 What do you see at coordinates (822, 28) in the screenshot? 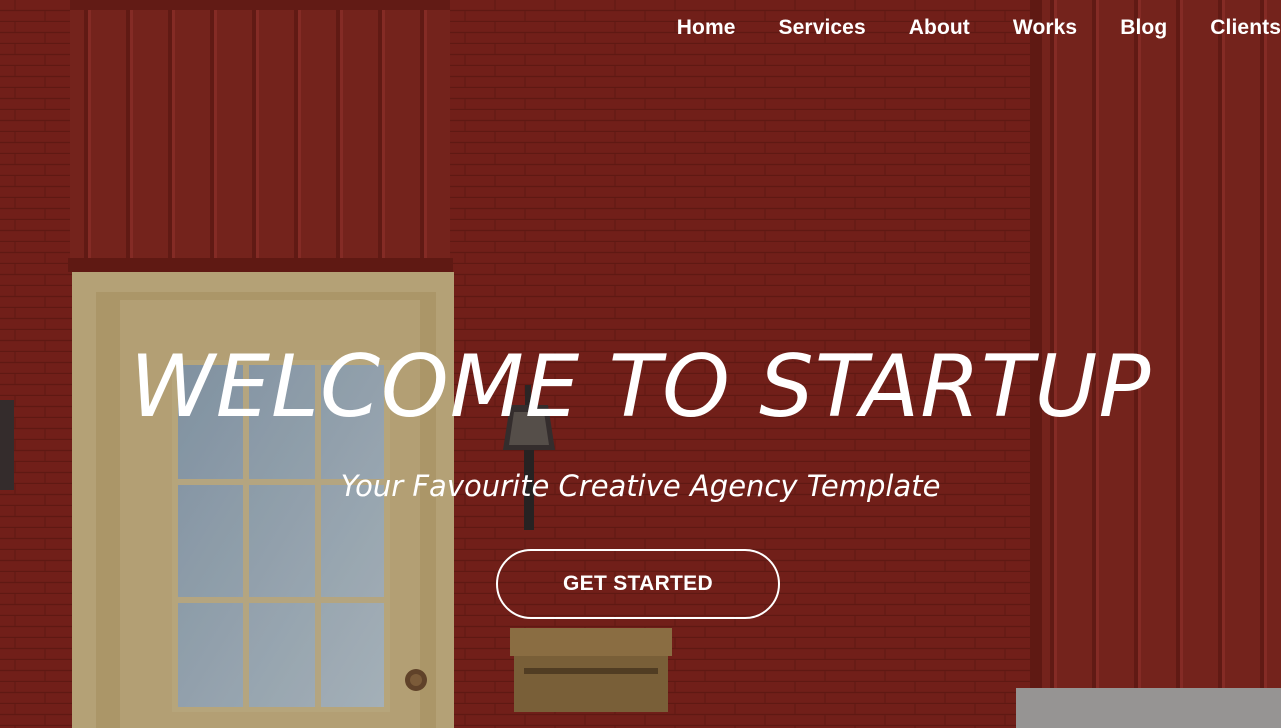
I see `nav-item-services: Services` at bounding box center [822, 28].